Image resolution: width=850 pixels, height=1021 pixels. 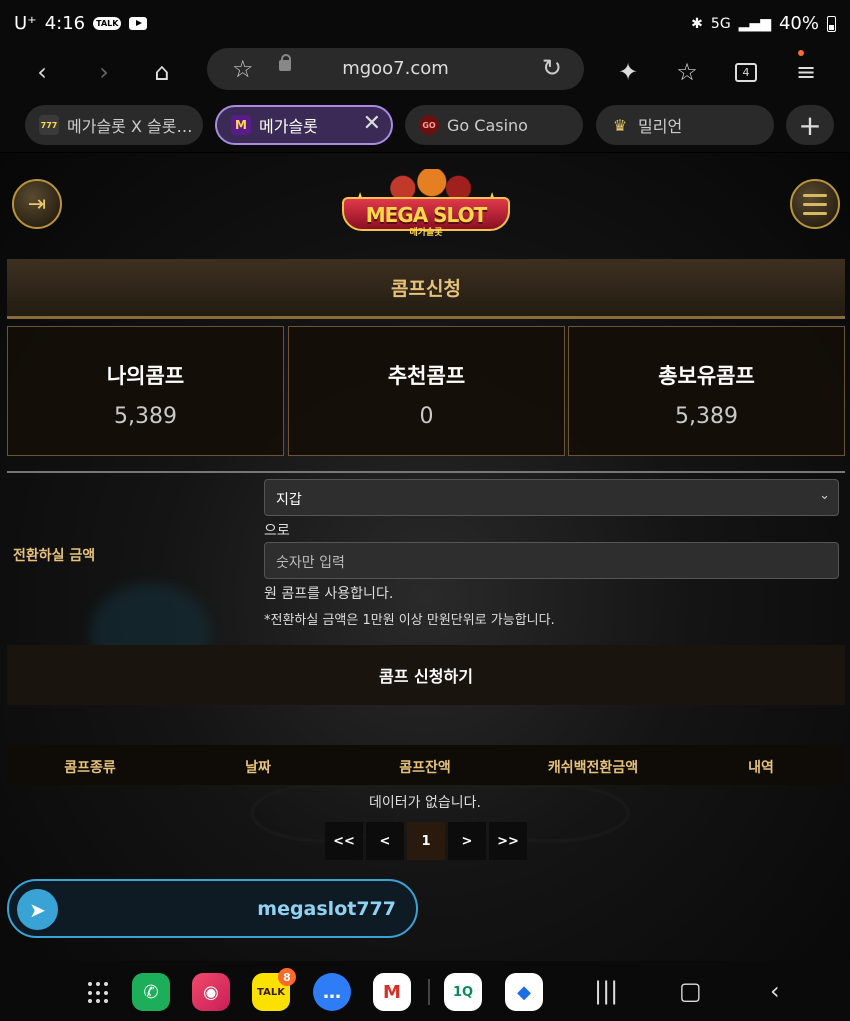 What do you see at coordinates (385, 841) in the screenshot?
I see `prev-page-button: <` at bounding box center [385, 841].